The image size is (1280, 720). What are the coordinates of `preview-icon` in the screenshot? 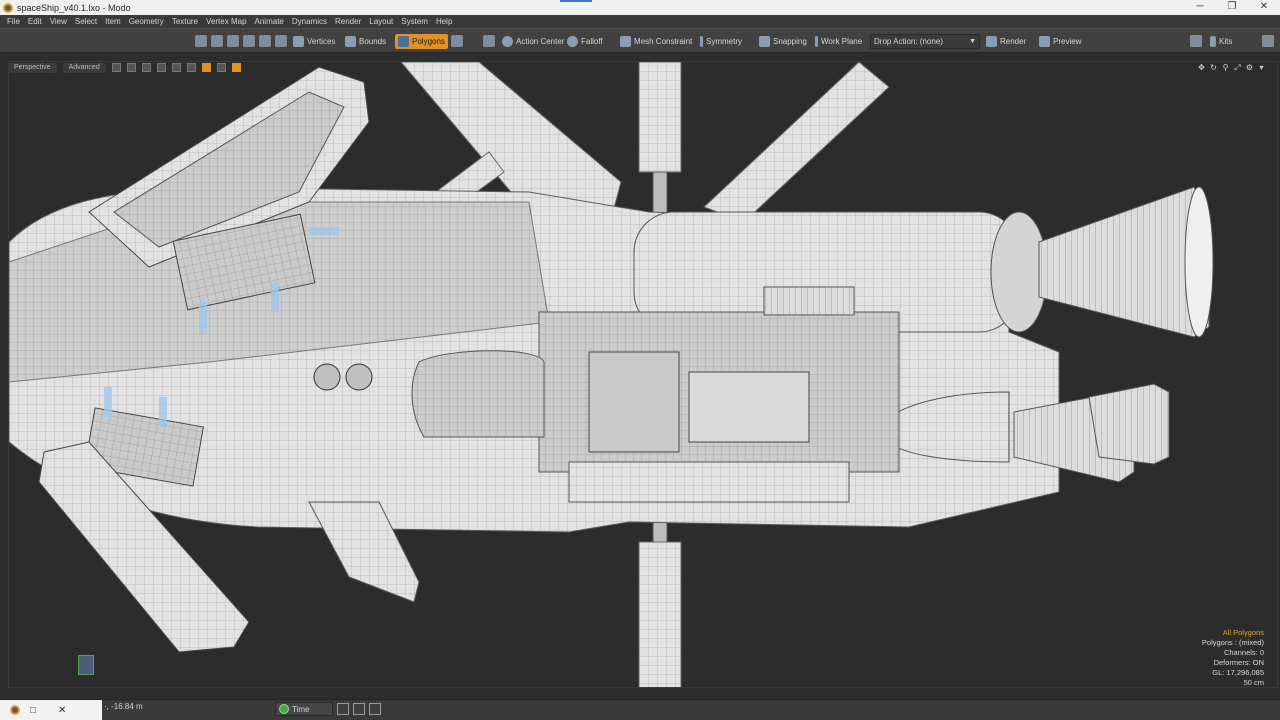 It's located at (1044, 41).